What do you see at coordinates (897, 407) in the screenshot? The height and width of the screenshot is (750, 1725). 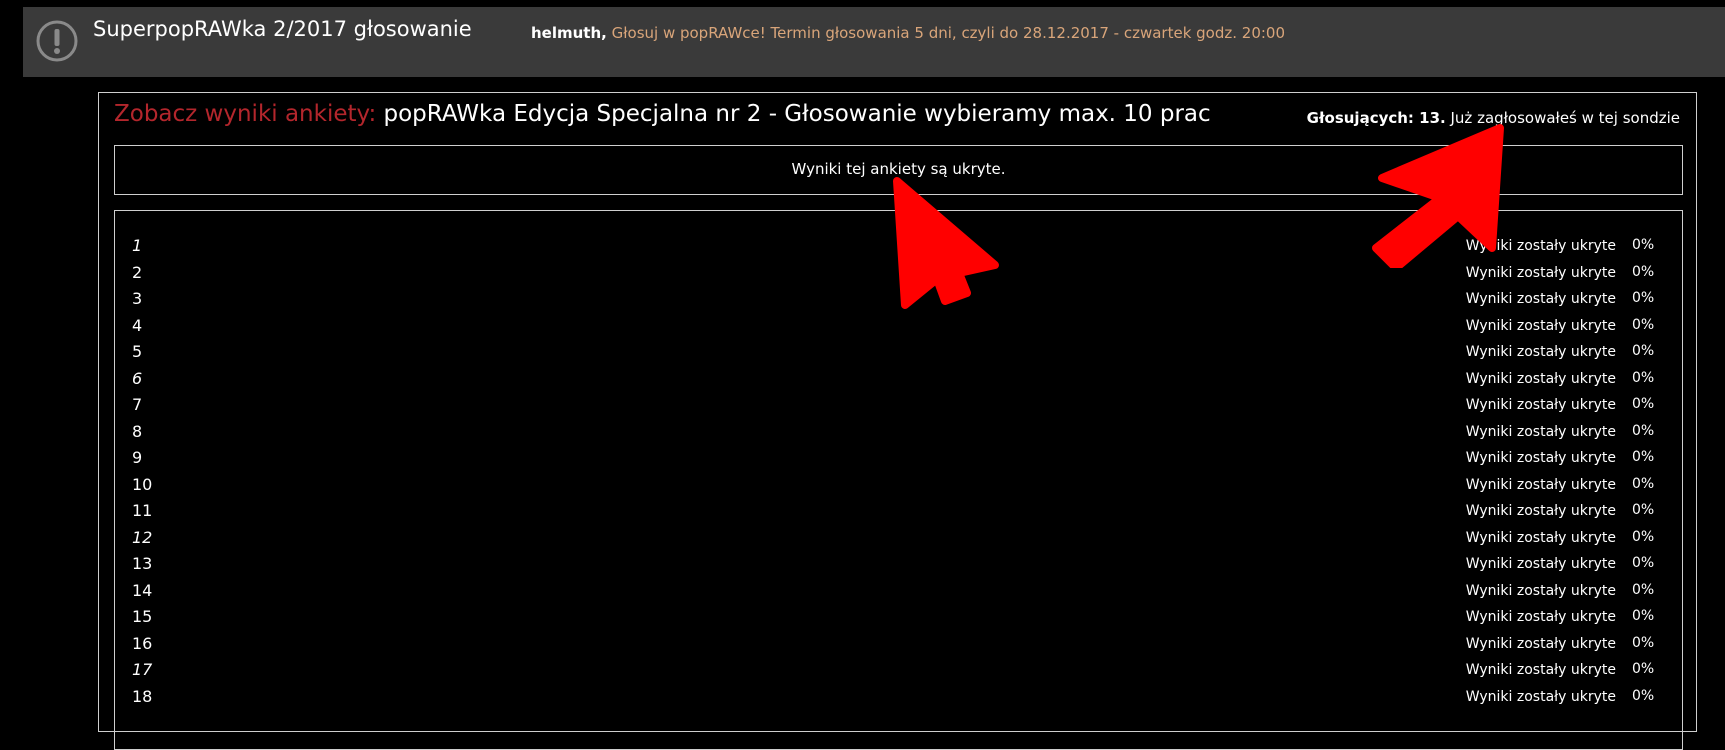 I see `poll-option-row: 7 Wyniki zostały ukryte 0%` at bounding box center [897, 407].